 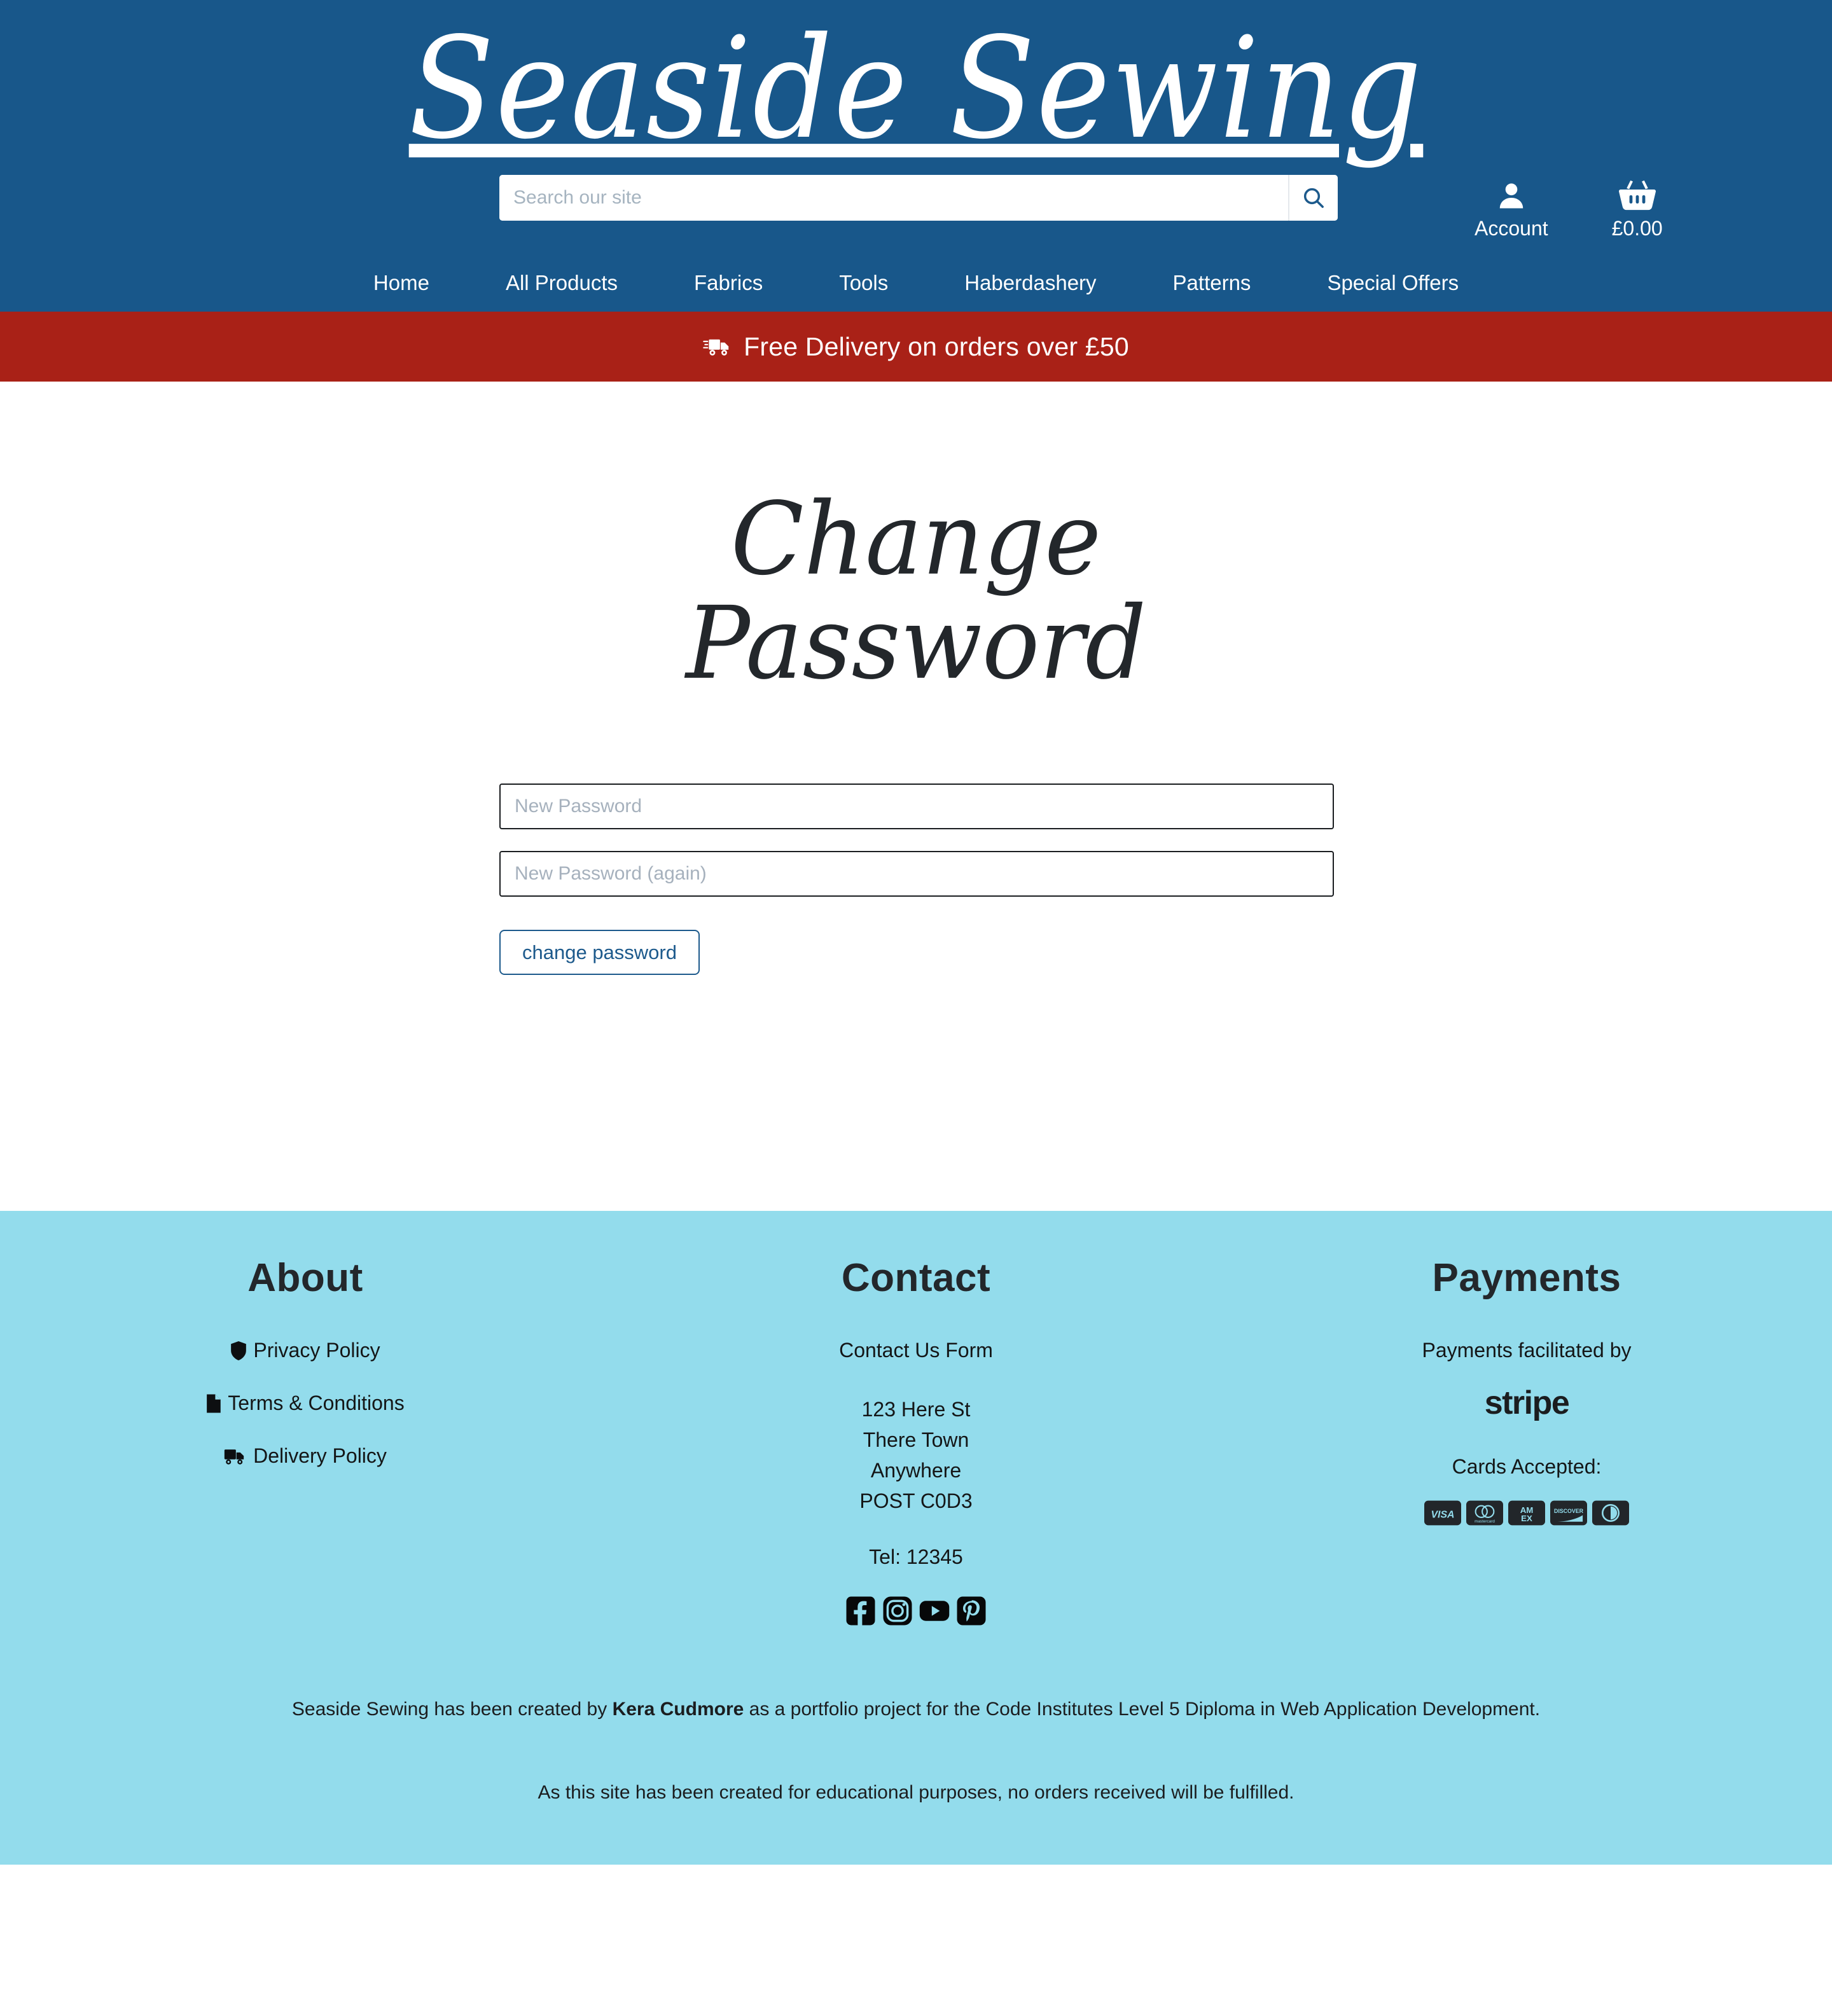 I want to click on account-link: Account, so click(x=1511, y=208).